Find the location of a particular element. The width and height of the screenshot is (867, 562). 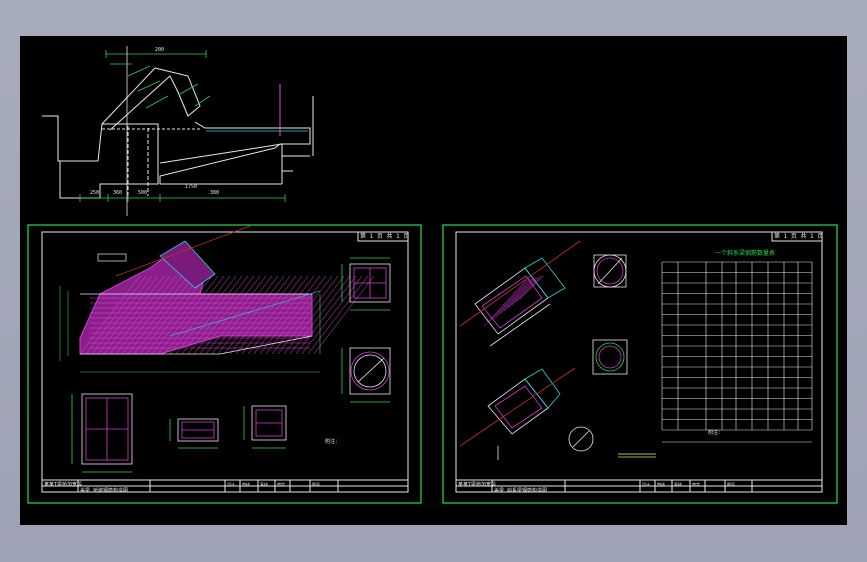

right-cell-approve: 审定 is located at coordinates (696, 484).